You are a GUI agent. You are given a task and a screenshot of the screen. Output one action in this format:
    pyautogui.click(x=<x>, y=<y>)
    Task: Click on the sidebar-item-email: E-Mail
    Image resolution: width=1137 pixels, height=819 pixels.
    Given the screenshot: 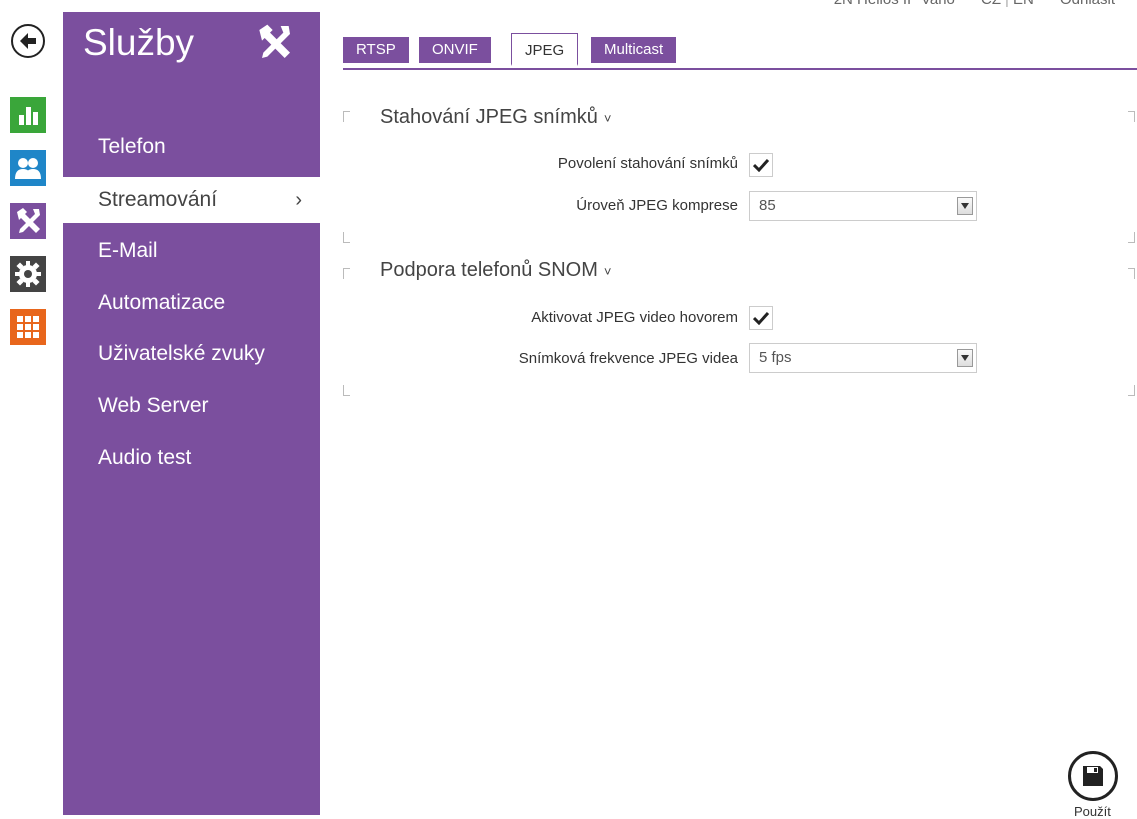 What is the action you would take?
    pyautogui.click(x=191, y=251)
    